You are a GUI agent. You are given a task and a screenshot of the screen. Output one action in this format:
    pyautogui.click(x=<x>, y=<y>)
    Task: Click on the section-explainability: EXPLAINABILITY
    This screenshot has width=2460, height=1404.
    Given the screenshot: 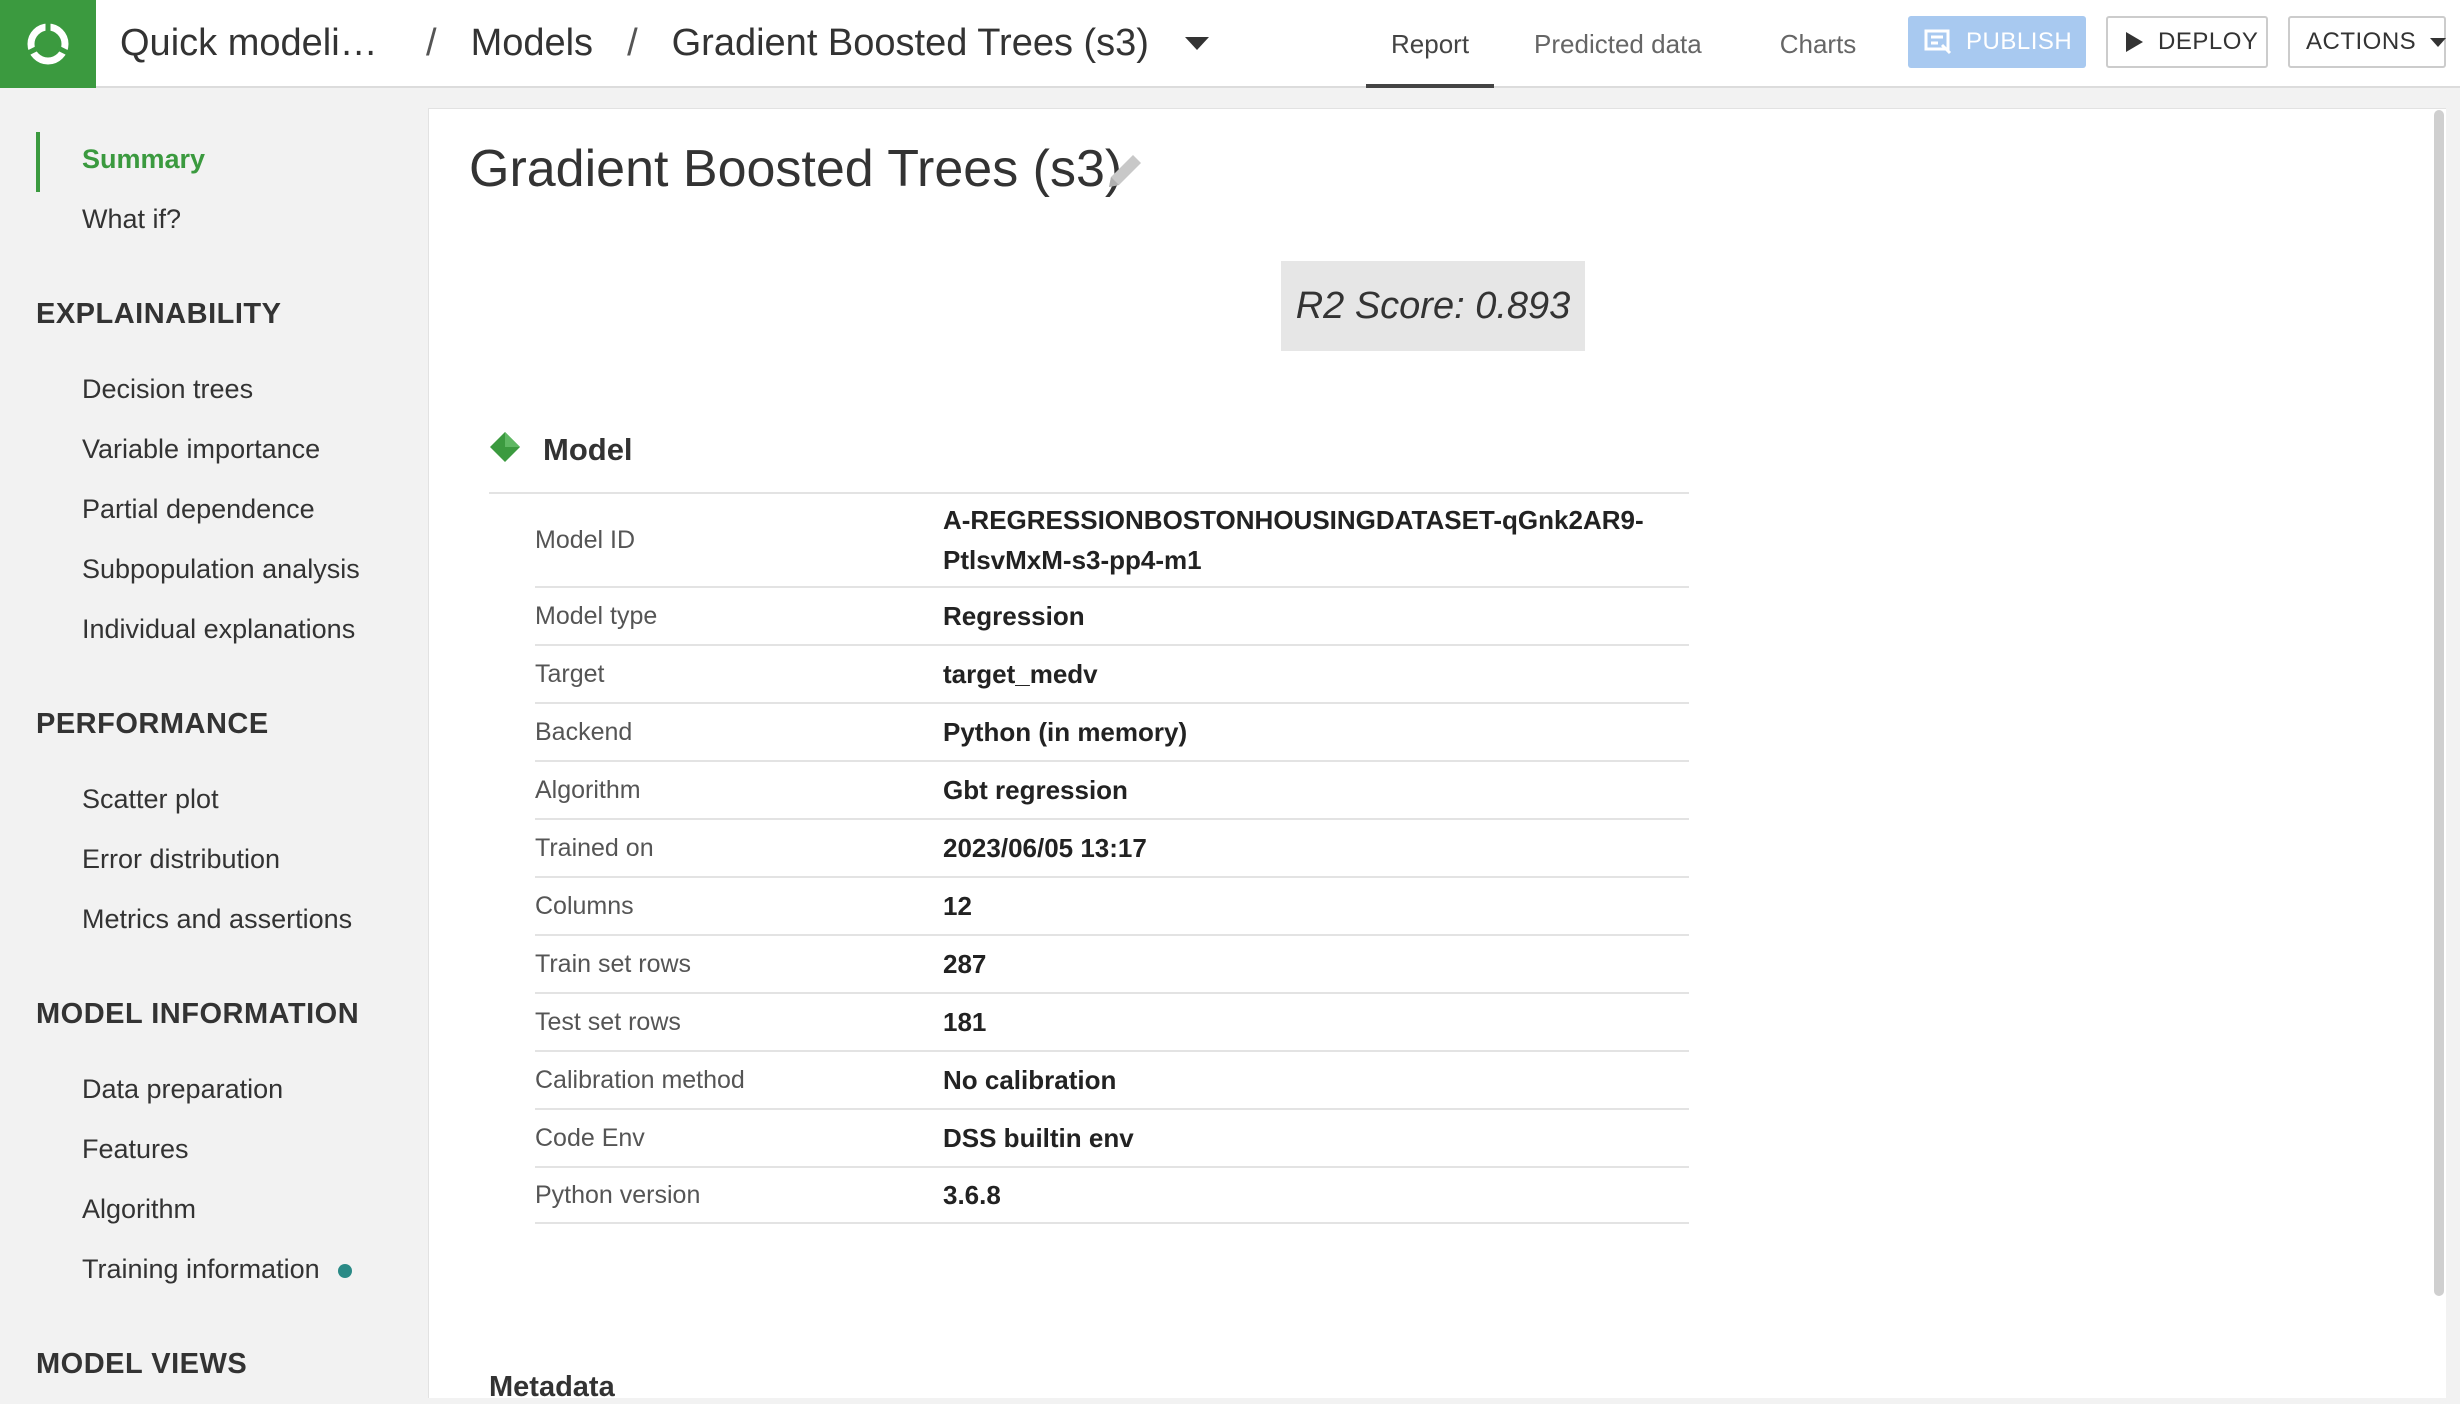 What is the action you would take?
    pyautogui.click(x=159, y=314)
    